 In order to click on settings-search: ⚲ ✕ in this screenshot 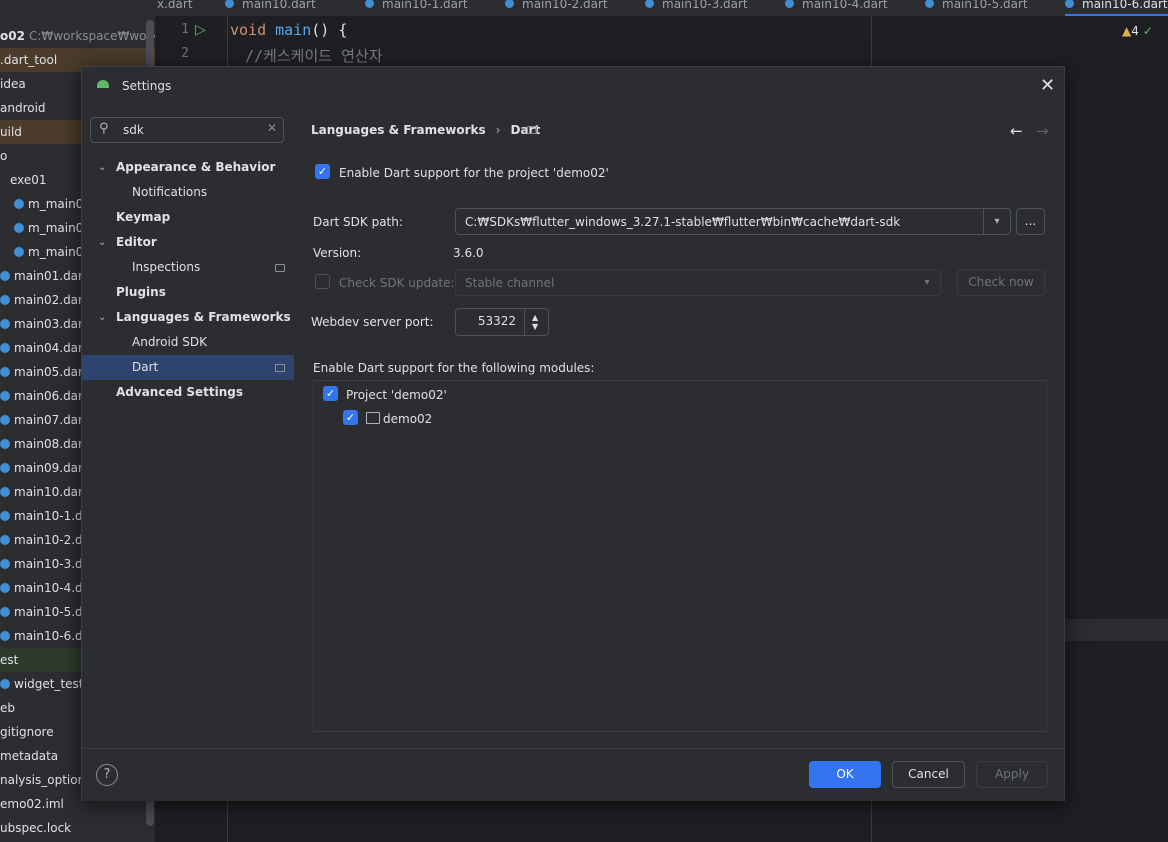, I will do `click(187, 130)`.